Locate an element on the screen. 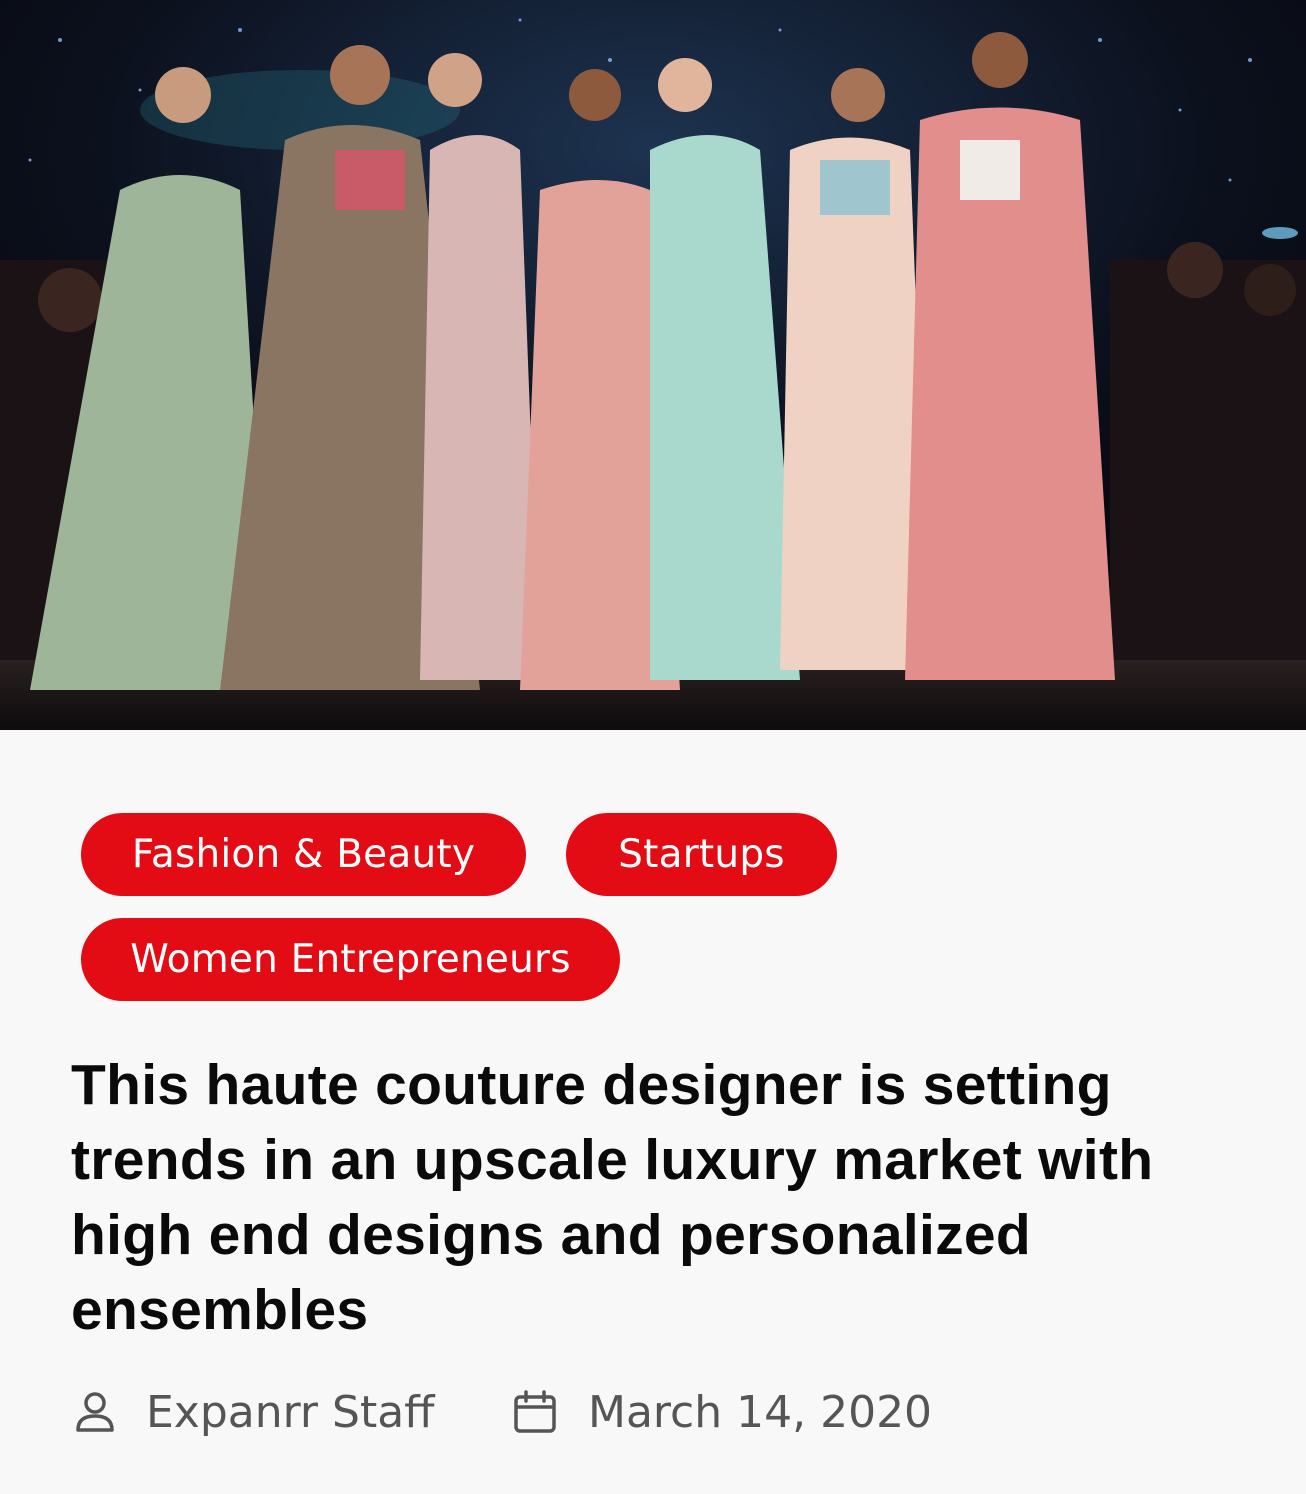  article-meta: Expanrr Staff March 14, 2020 is located at coordinates (652, 1412).